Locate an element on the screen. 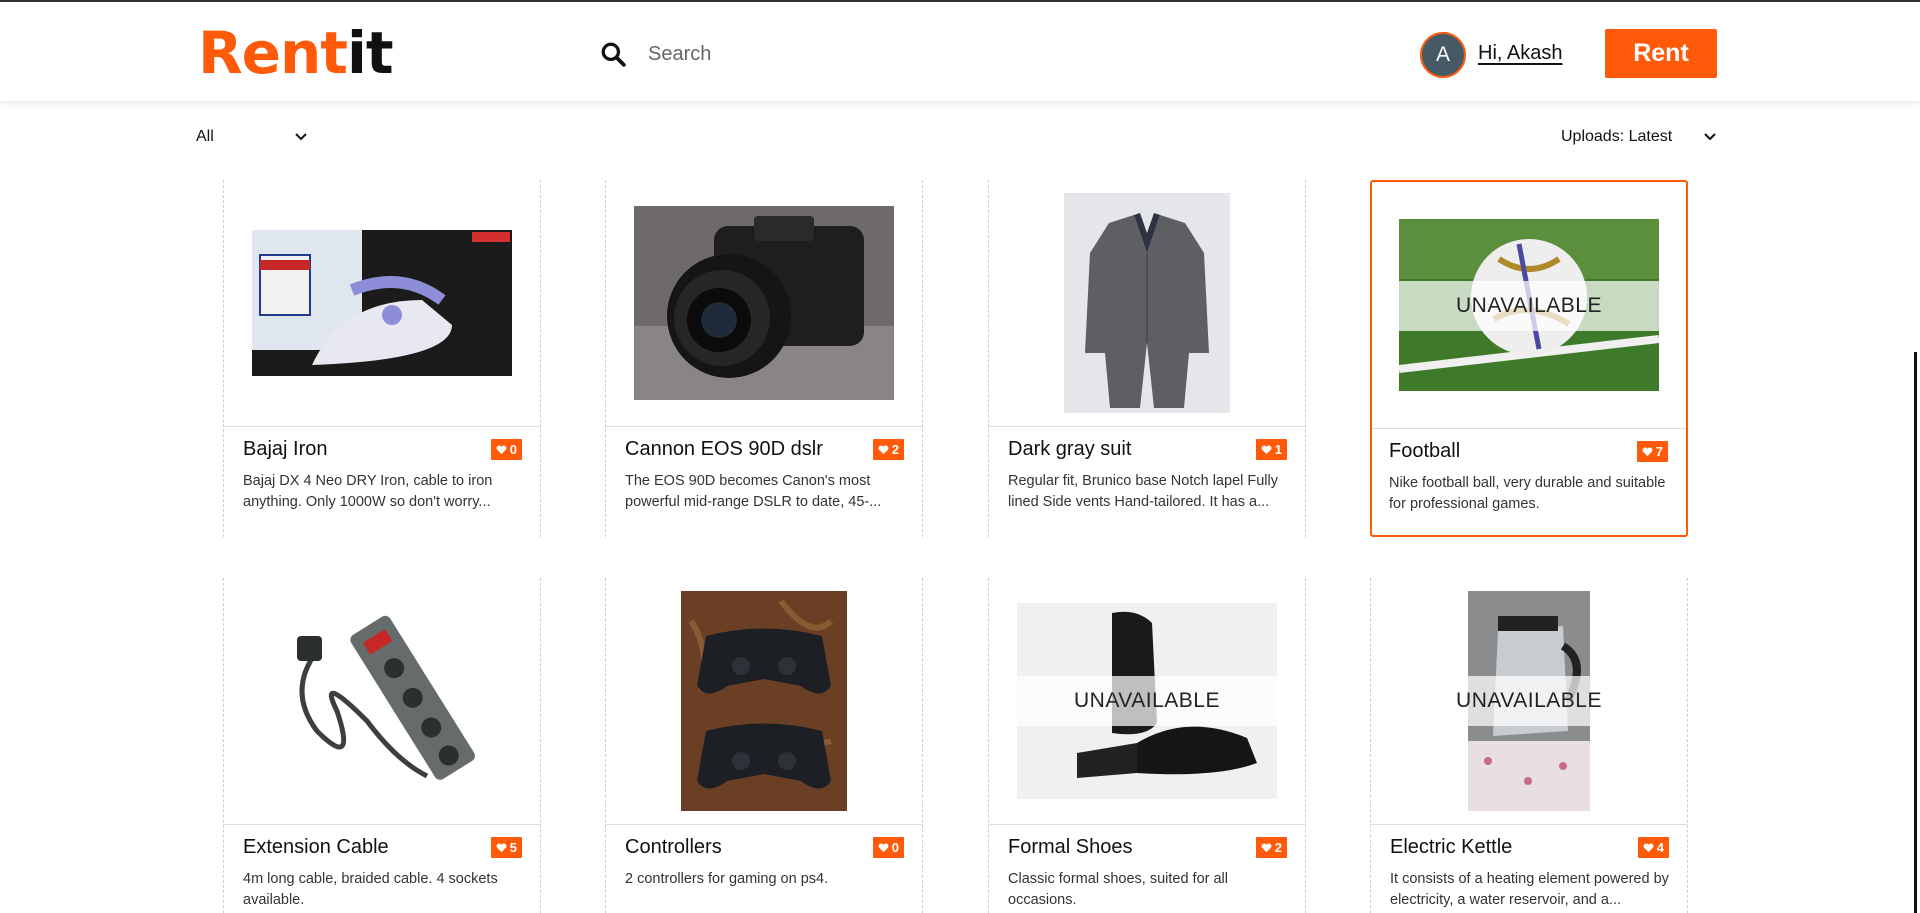  product-title: Formal Shoes is located at coordinates (1070, 847).